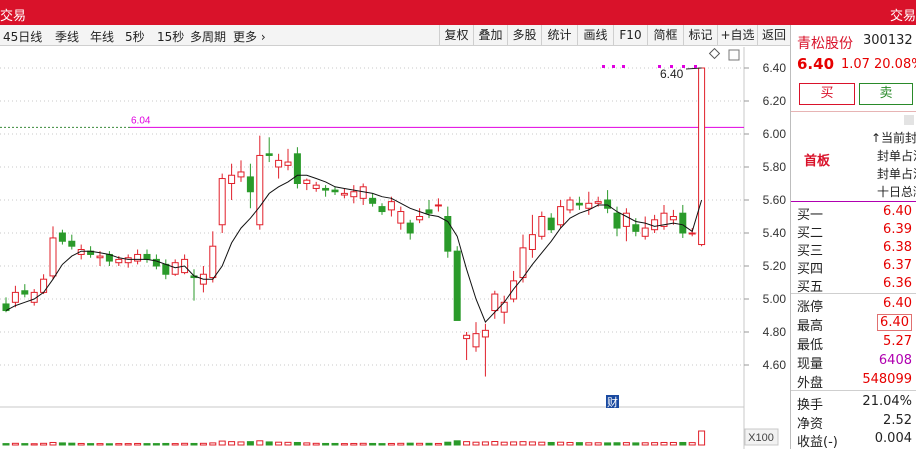 The image size is (916, 449). Describe the element at coordinates (170, 36) in the screenshot. I see `period-15s: 15秒` at that location.